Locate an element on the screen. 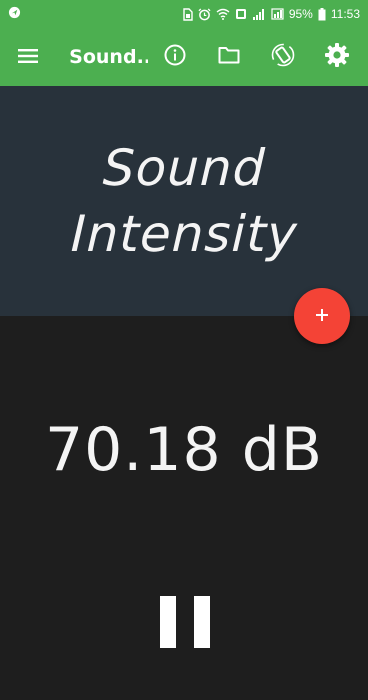  settings-icon is located at coordinates (337, 57).